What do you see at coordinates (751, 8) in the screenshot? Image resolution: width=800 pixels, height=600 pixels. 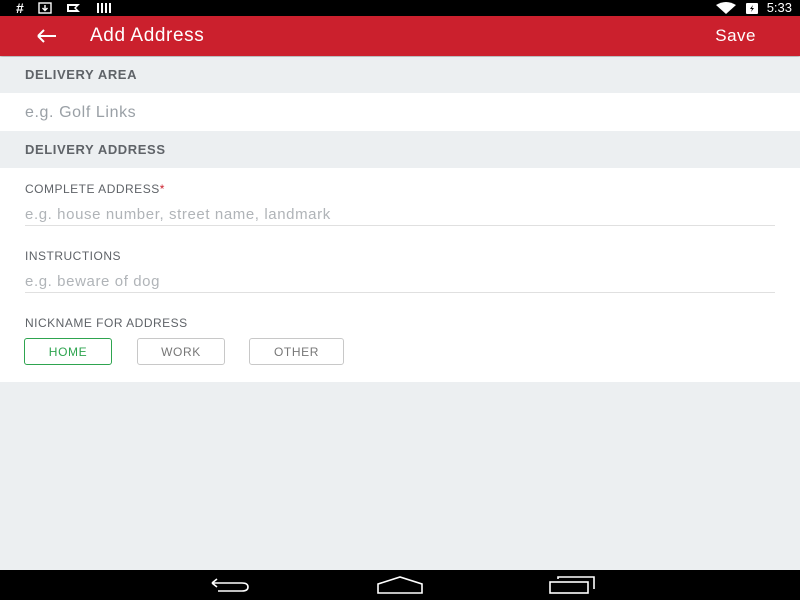 I see `battery-icon` at bounding box center [751, 8].